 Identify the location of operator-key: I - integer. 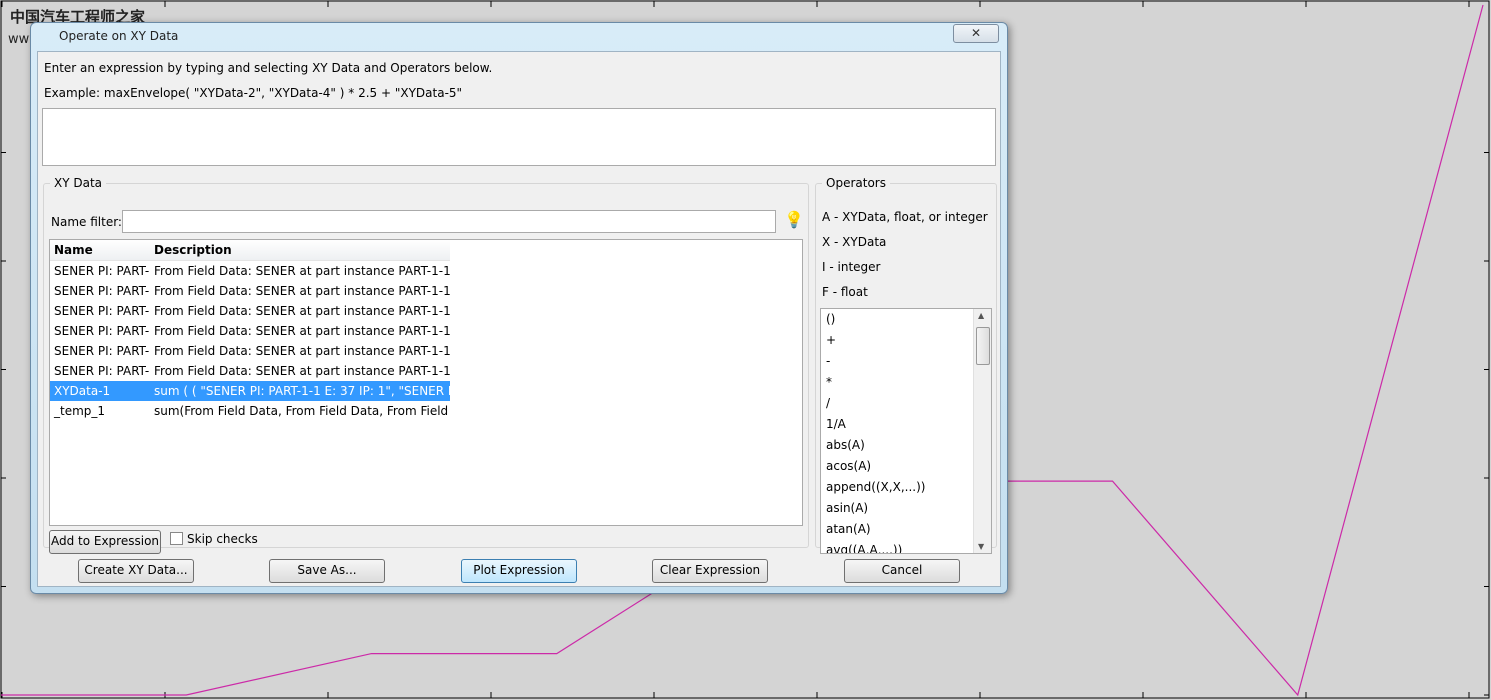
(851, 267).